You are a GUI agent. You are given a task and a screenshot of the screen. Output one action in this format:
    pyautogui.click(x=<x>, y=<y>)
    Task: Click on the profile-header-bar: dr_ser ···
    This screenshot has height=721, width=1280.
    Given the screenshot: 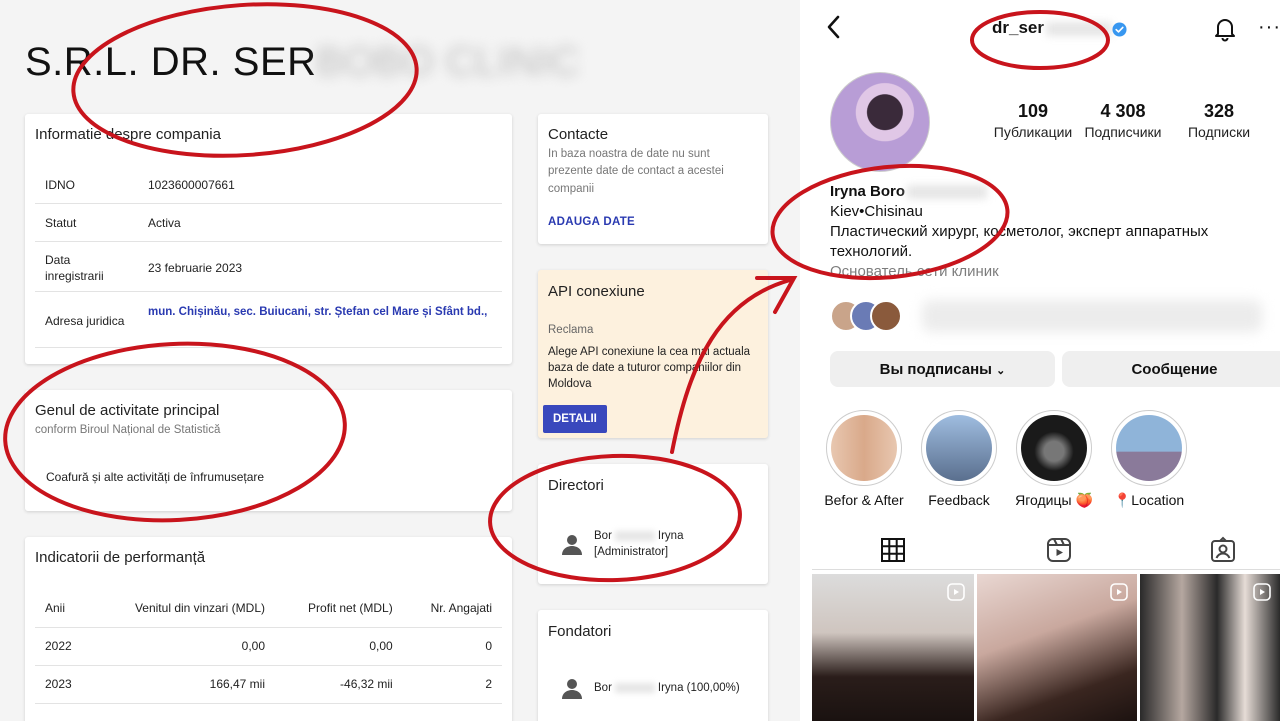 What is the action you would take?
    pyautogui.click(x=1046, y=30)
    